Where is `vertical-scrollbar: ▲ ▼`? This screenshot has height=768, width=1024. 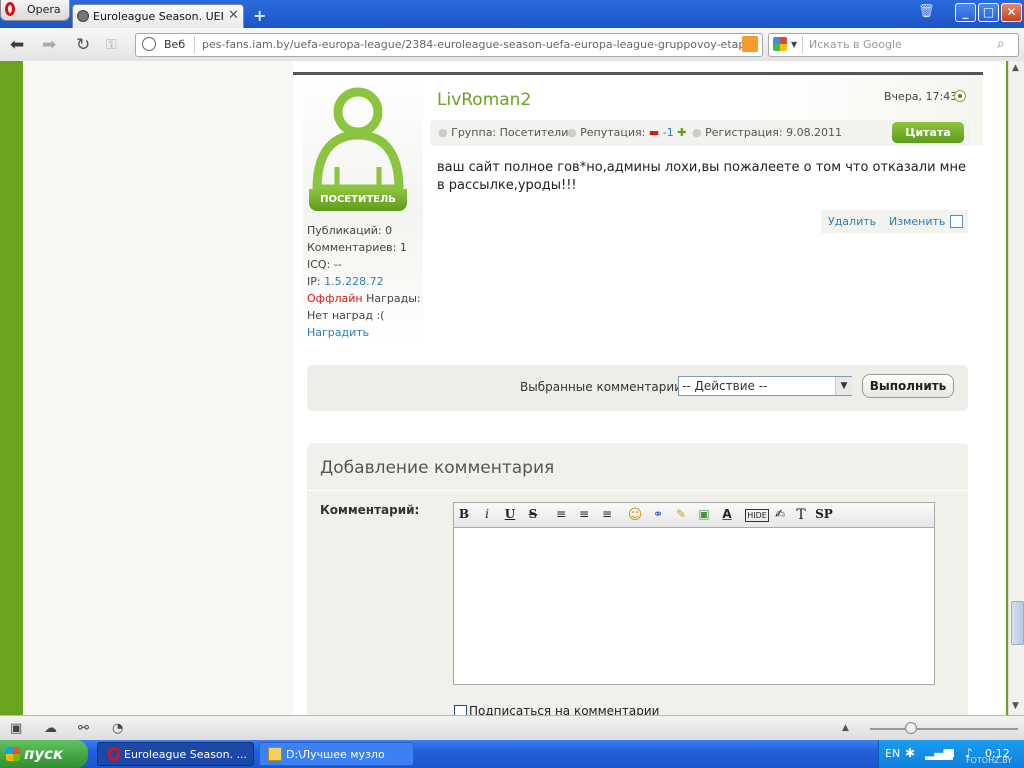
vertical-scrollbar: ▲ ▼ is located at coordinates (1016, 388).